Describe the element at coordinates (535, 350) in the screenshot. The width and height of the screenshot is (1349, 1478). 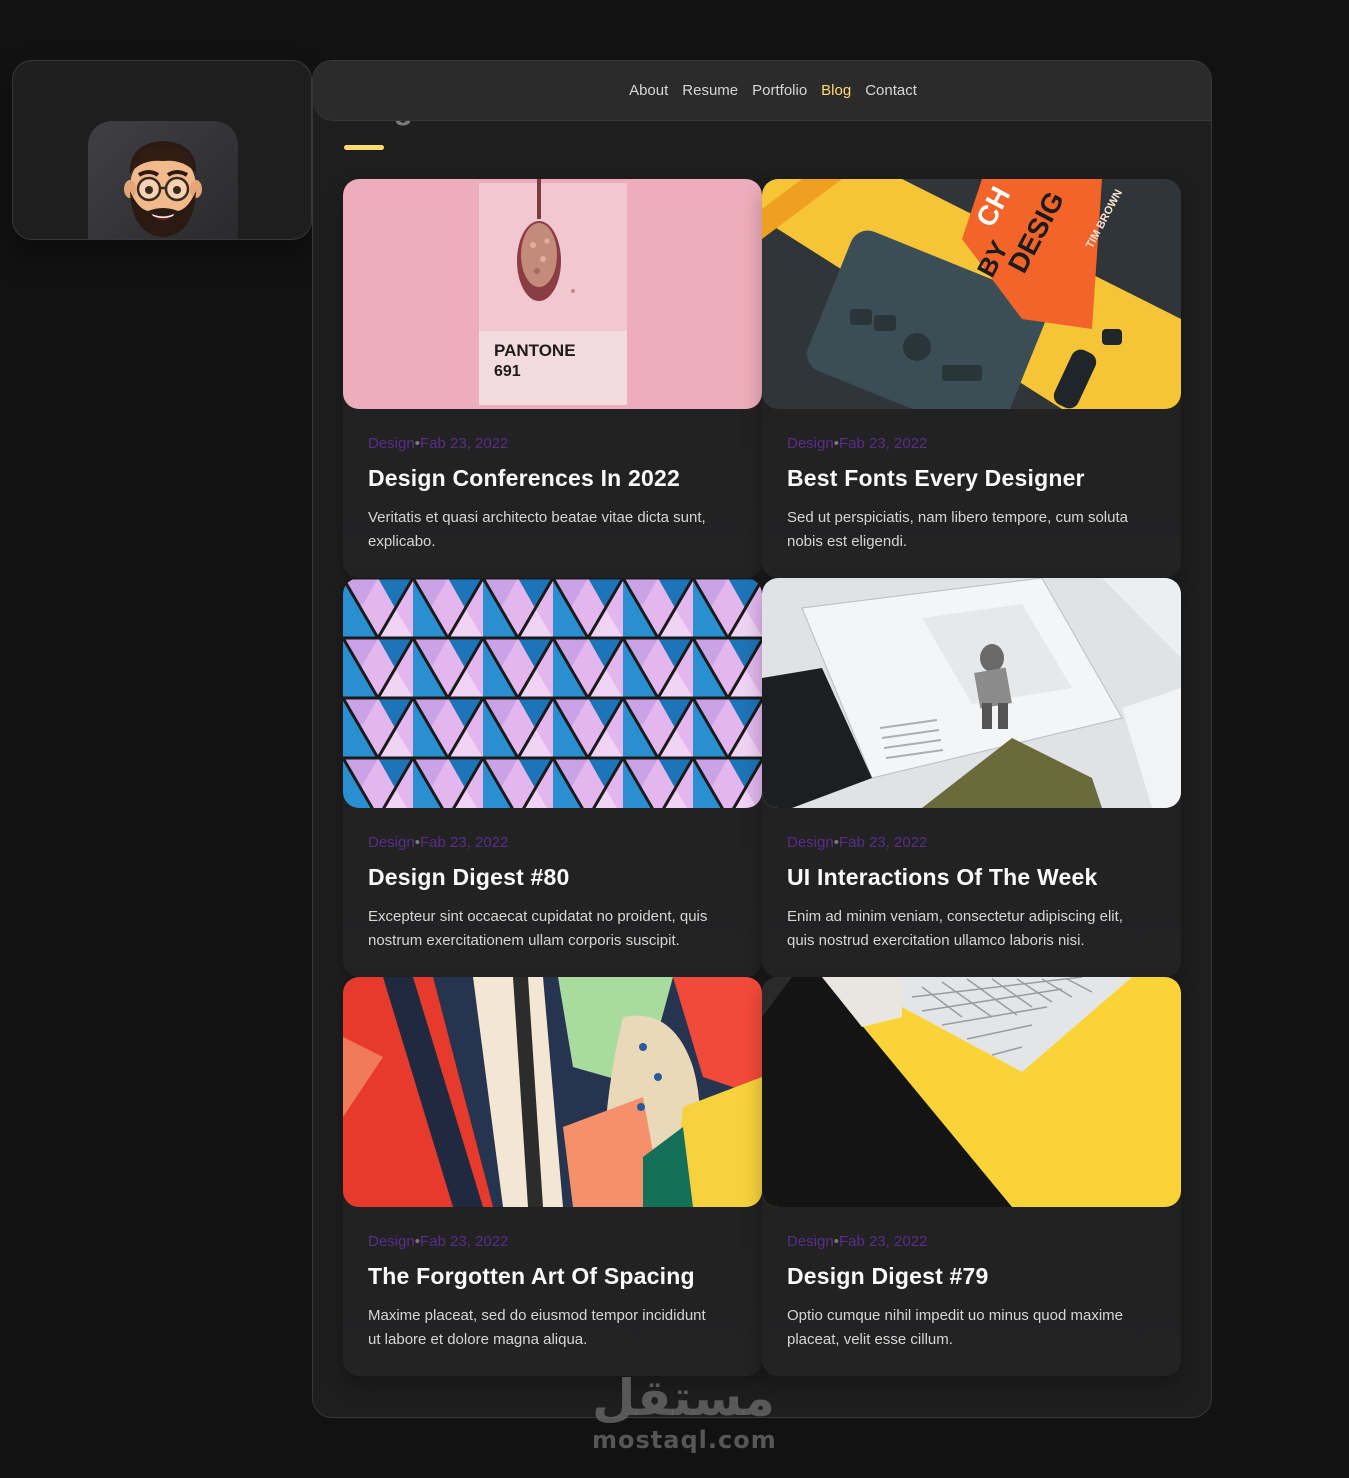
I see `svg-text: PANTONE` at that location.